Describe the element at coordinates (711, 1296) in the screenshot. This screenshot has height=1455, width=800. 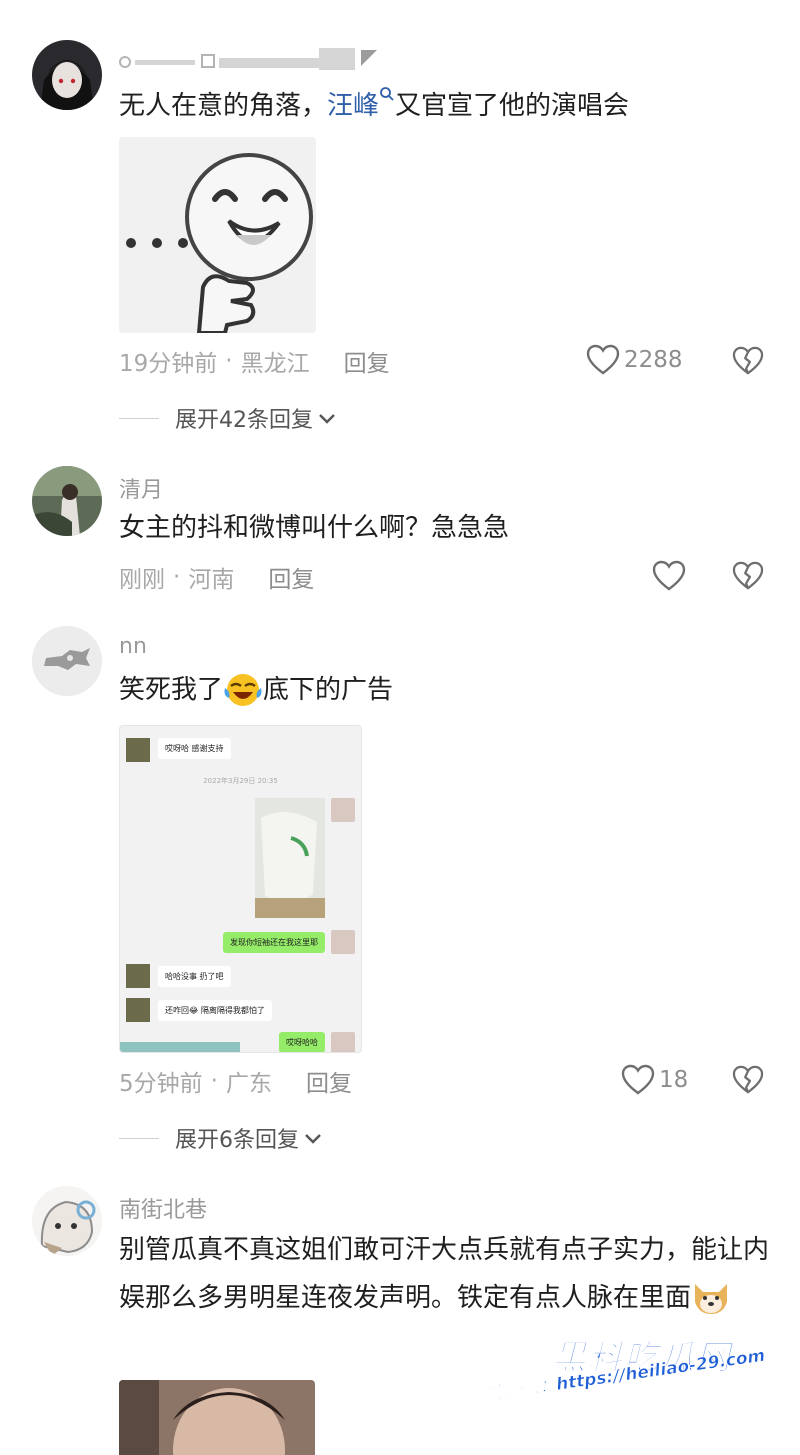
I see `doge-emoji-icon` at that location.